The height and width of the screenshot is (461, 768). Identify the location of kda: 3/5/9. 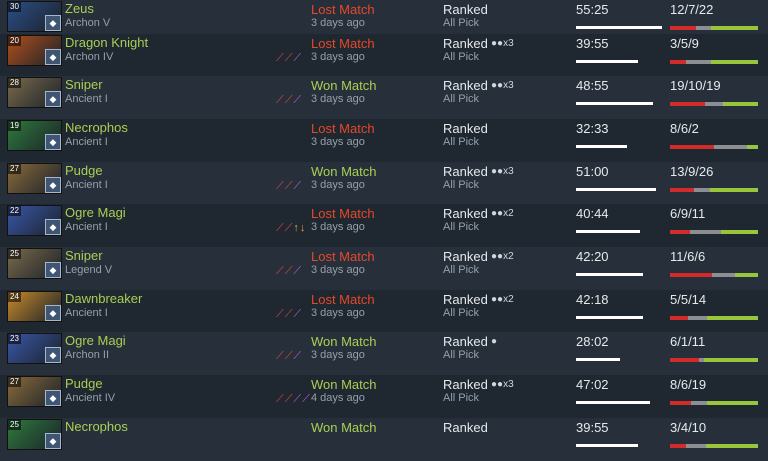
(684, 43).